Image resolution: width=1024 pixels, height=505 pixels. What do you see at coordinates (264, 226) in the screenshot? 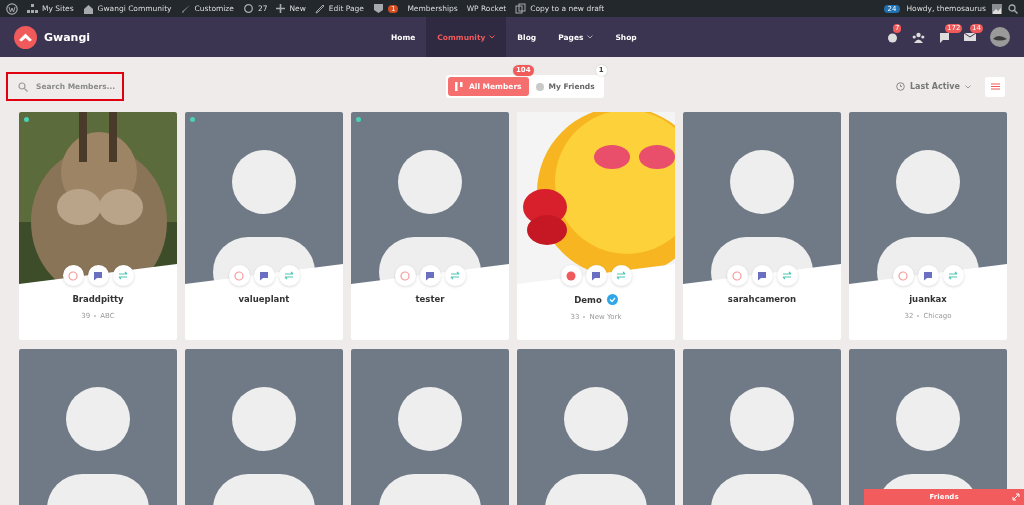
I see `member-card: valueplant` at bounding box center [264, 226].